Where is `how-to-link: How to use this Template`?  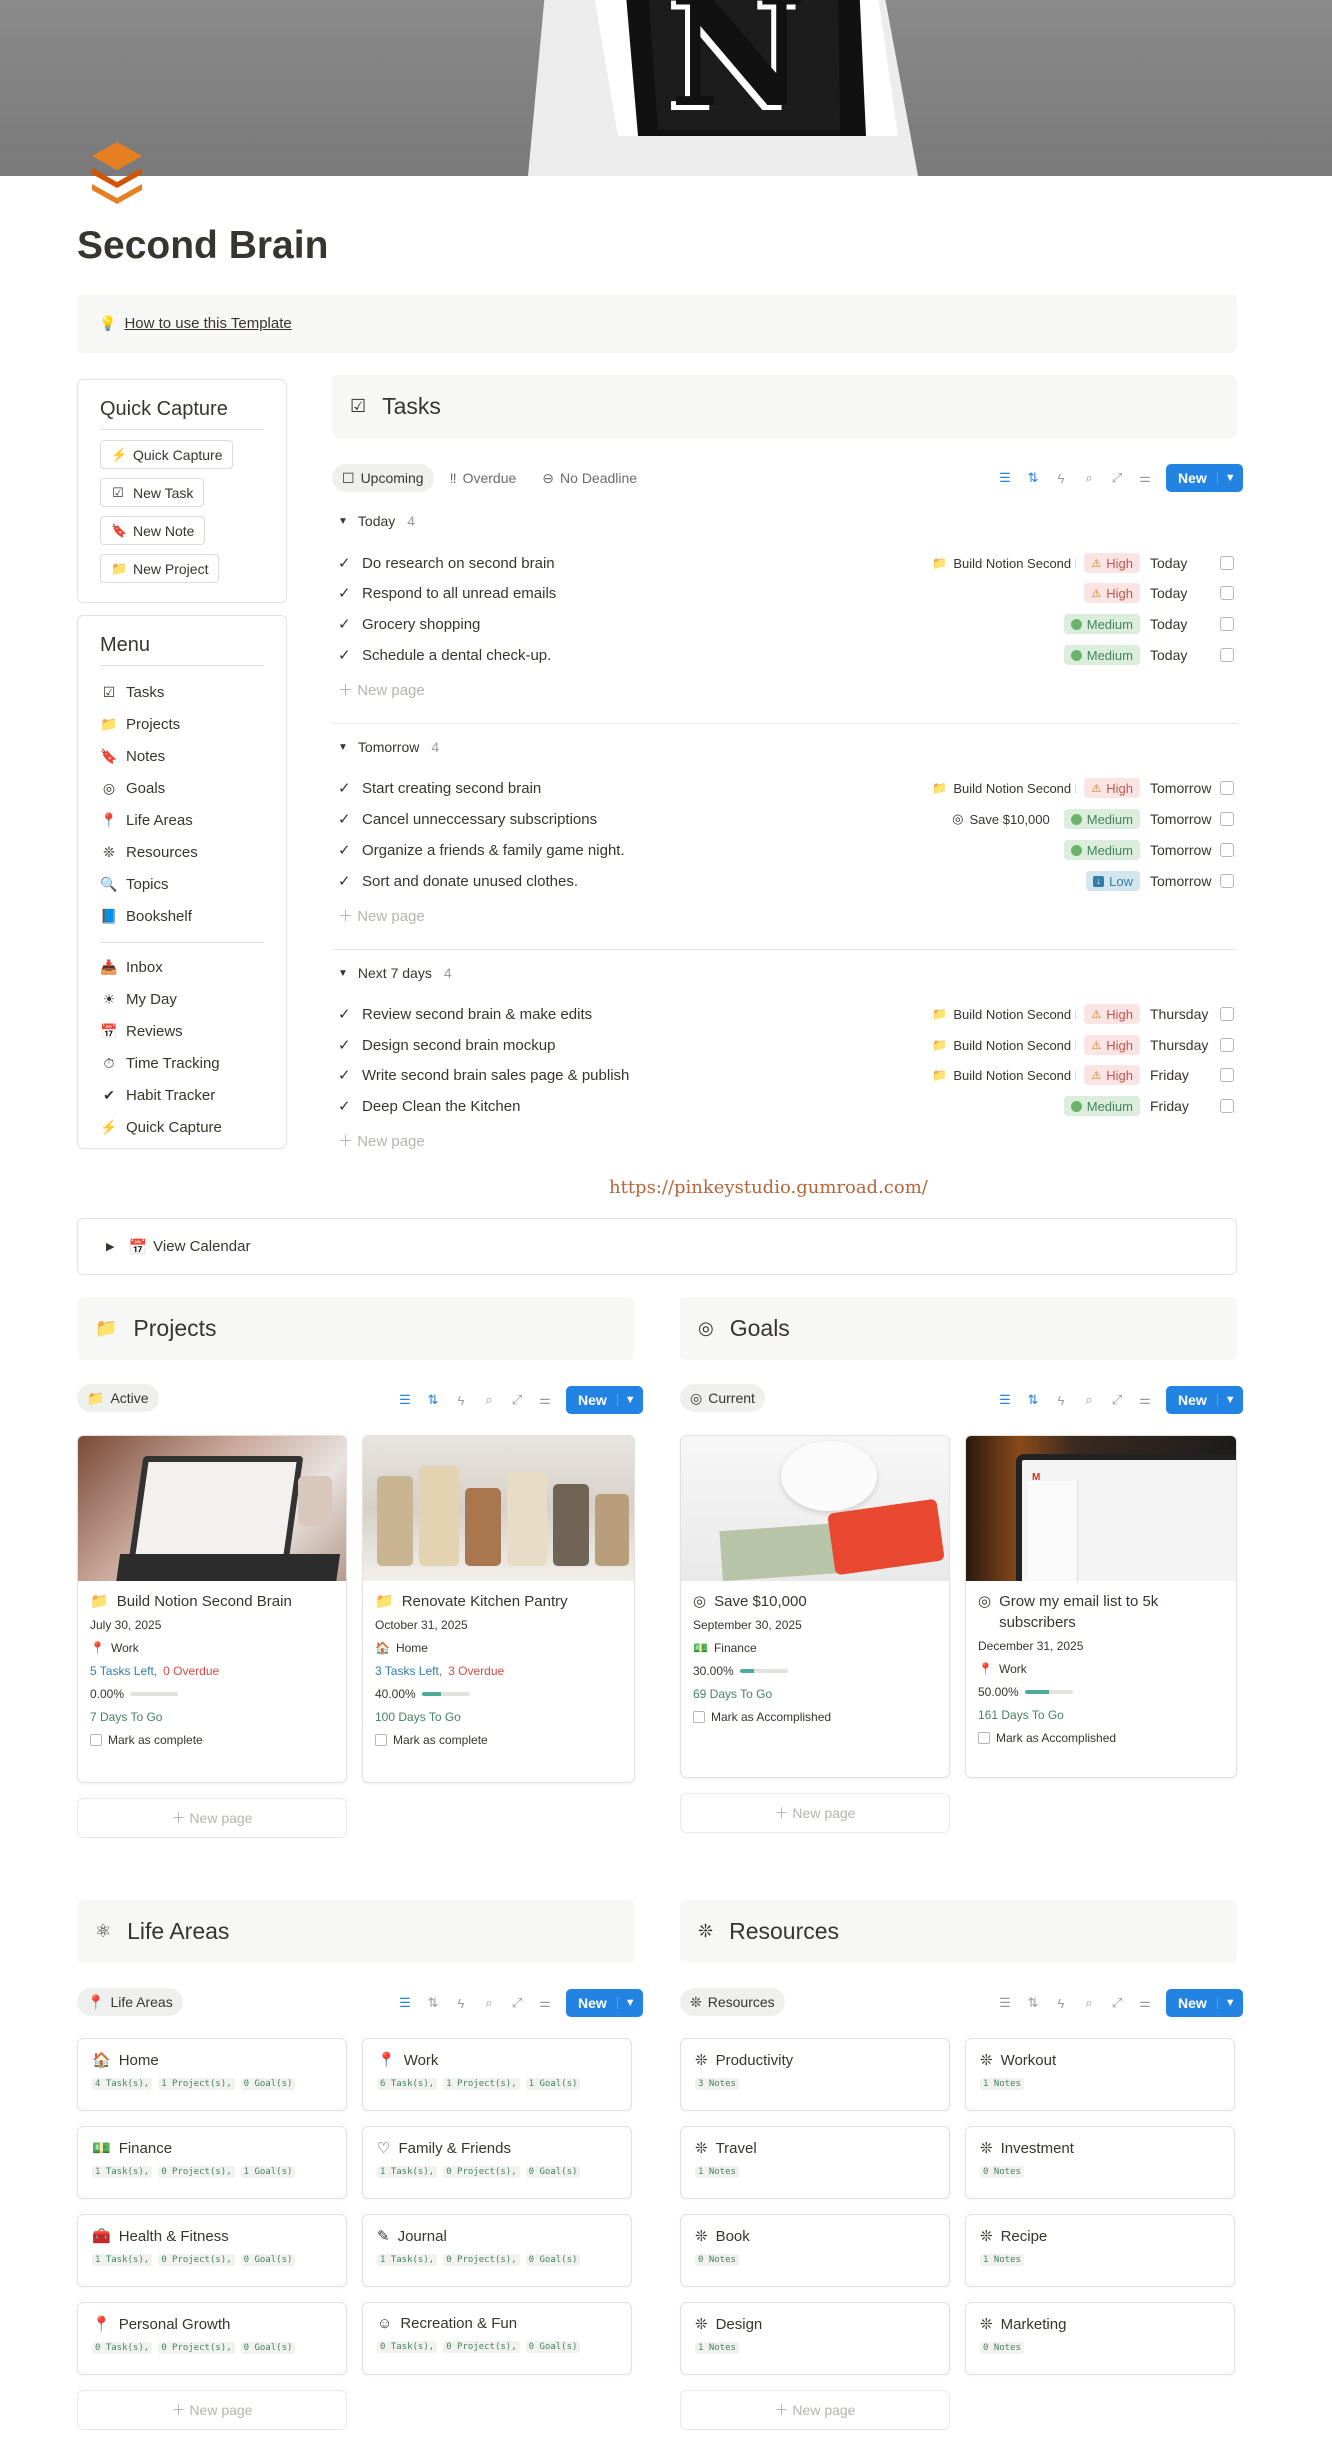
how-to-link: How to use this Template is located at coordinates (207, 323).